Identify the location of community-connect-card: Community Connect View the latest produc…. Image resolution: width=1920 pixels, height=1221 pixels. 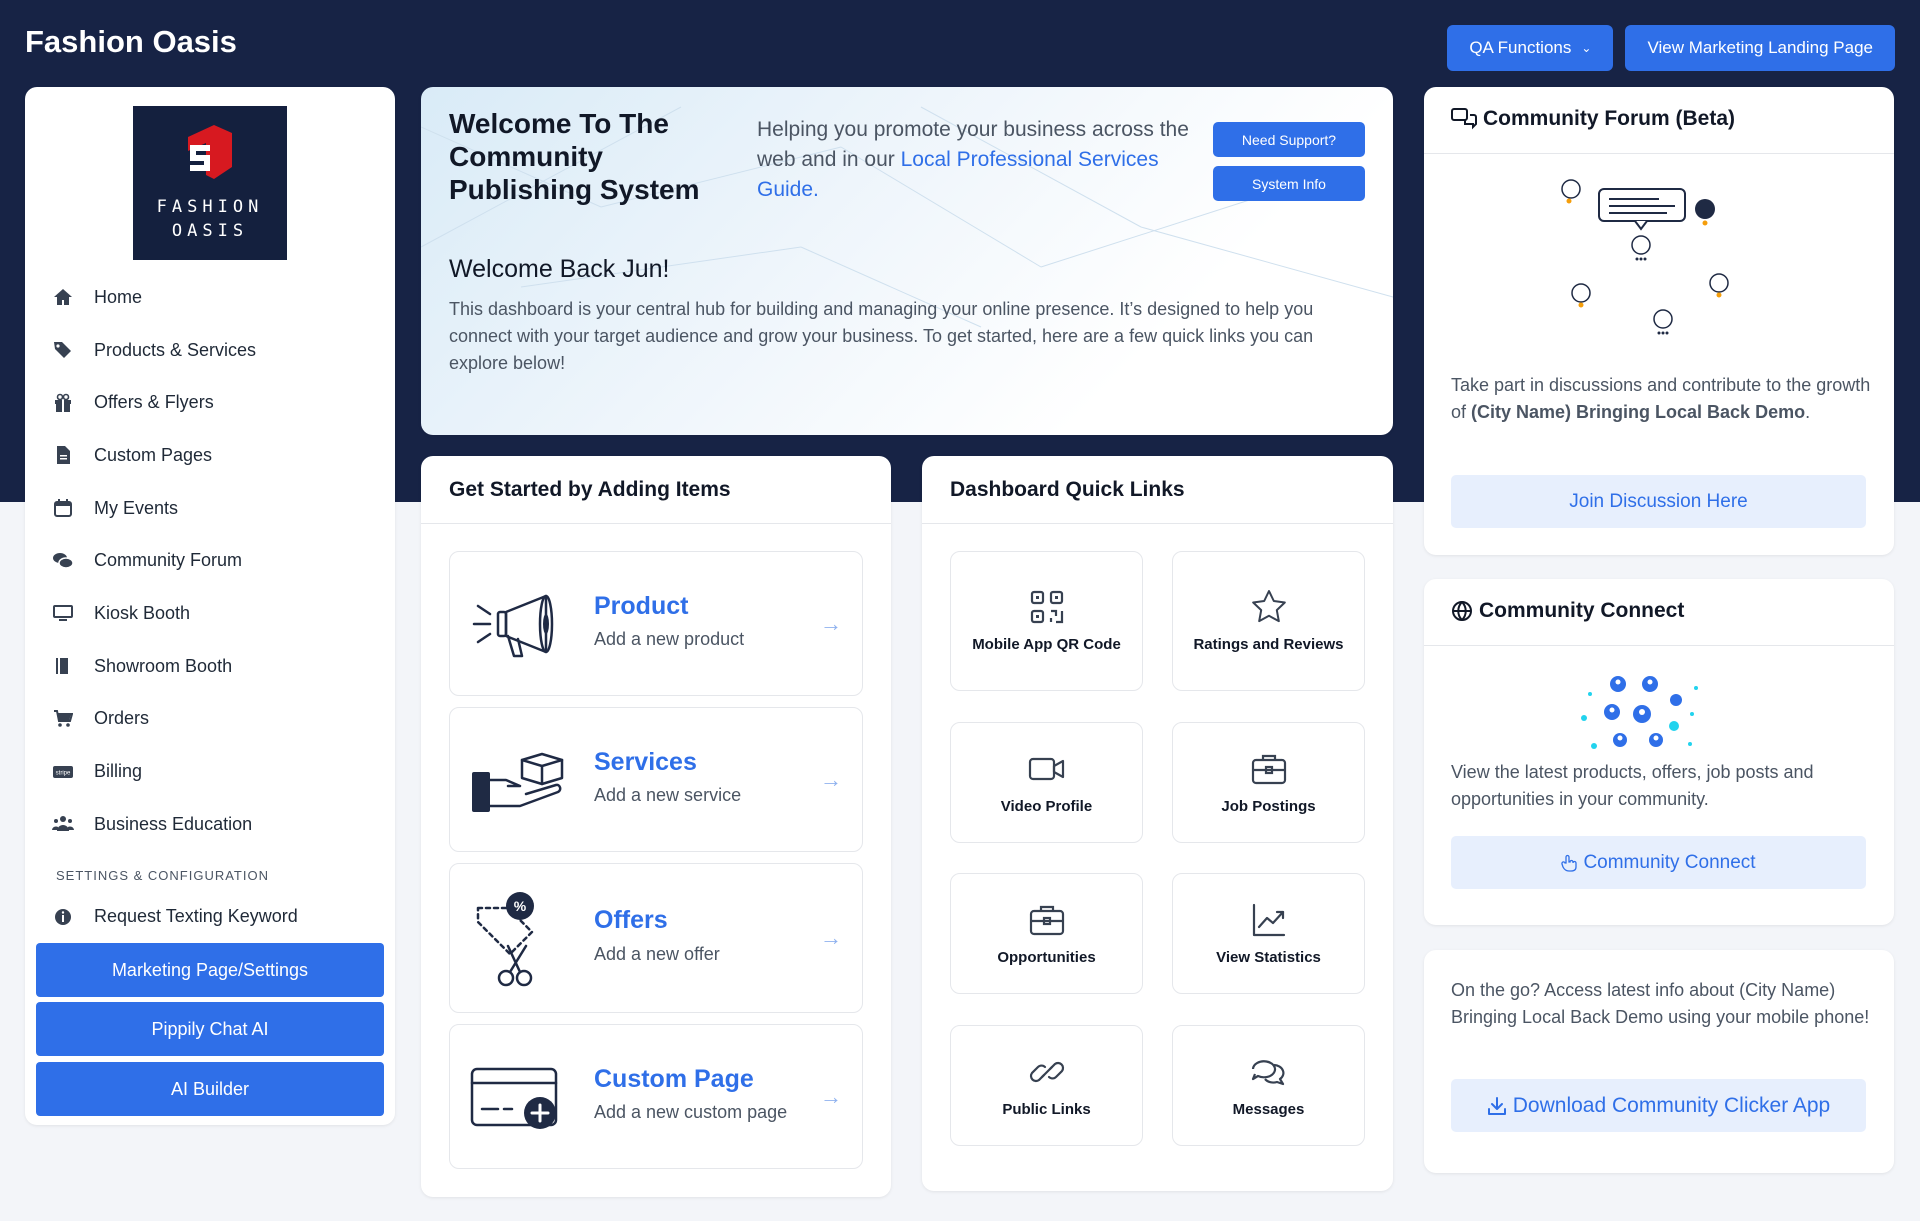
(1659, 752).